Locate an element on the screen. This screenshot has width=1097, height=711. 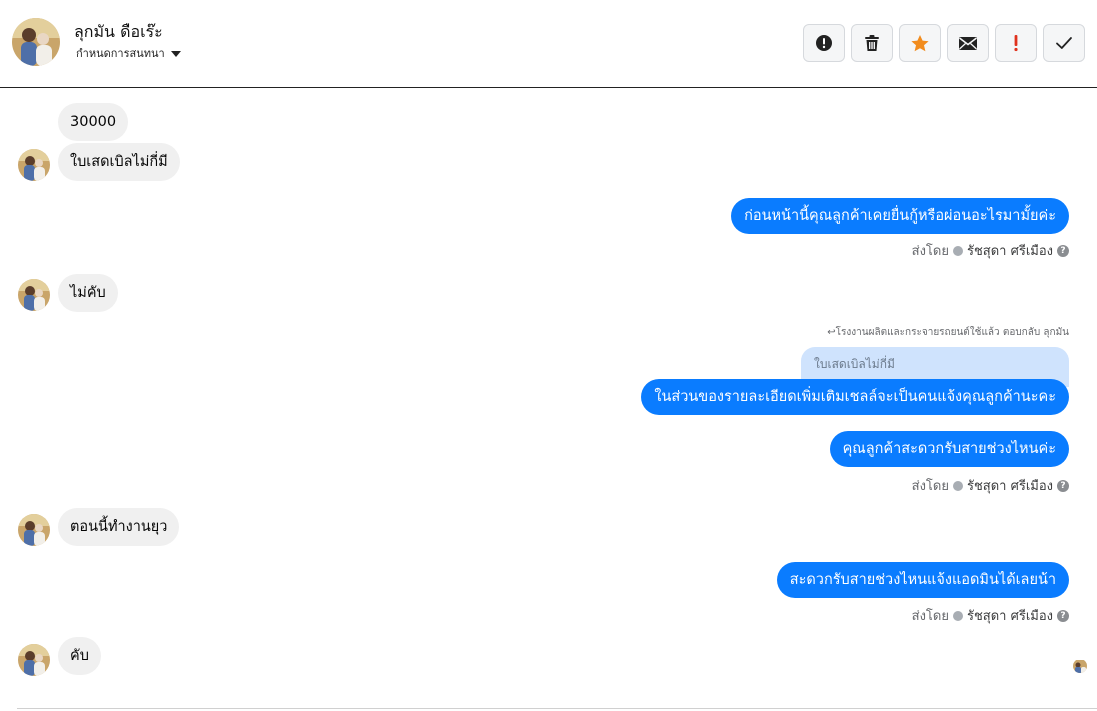
mark-done-button is located at coordinates (1064, 43).